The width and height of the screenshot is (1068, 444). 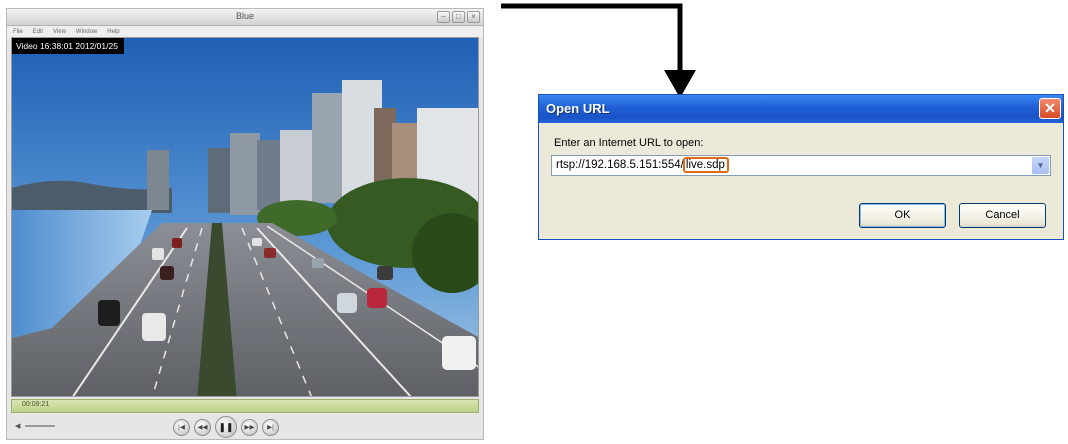 What do you see at coordinates (902, 215) in the screenshot?
I see `ok-button: OK` at bounding box center [902, 215].